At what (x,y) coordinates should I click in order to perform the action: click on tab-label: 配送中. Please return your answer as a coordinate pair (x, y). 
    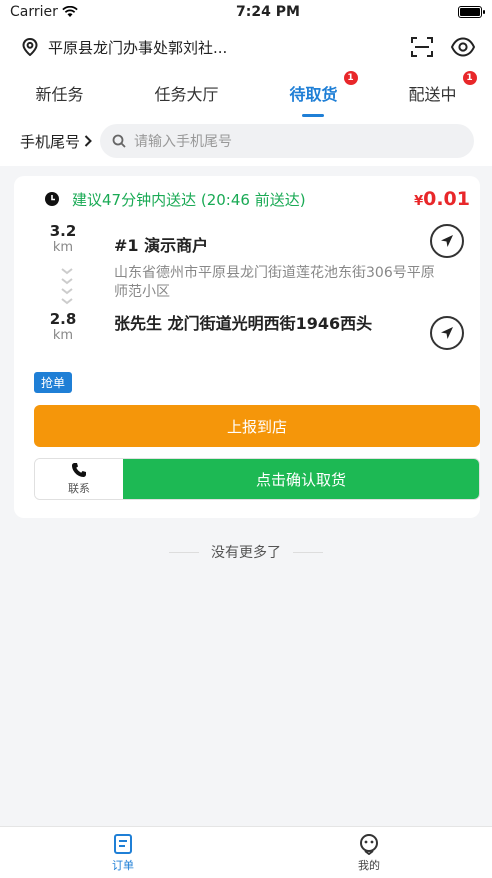
    Looking at the image, I should click on (432, 94).